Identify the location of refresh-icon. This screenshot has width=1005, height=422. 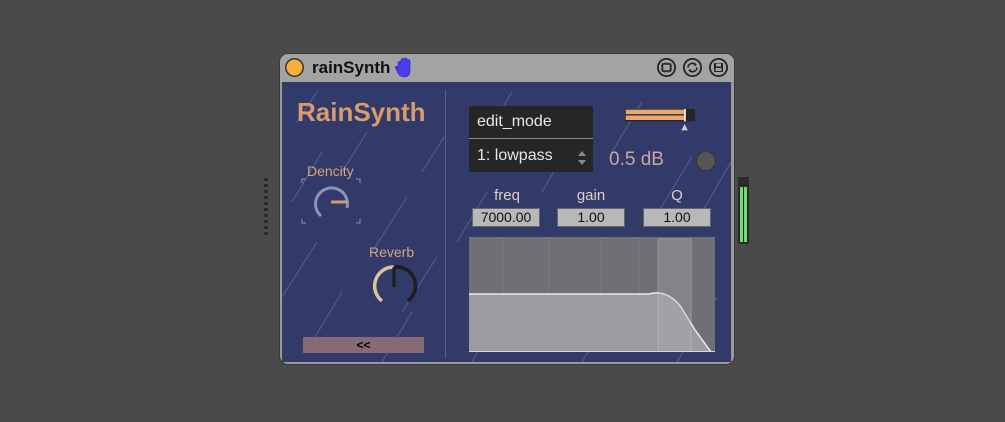
(692, 67).